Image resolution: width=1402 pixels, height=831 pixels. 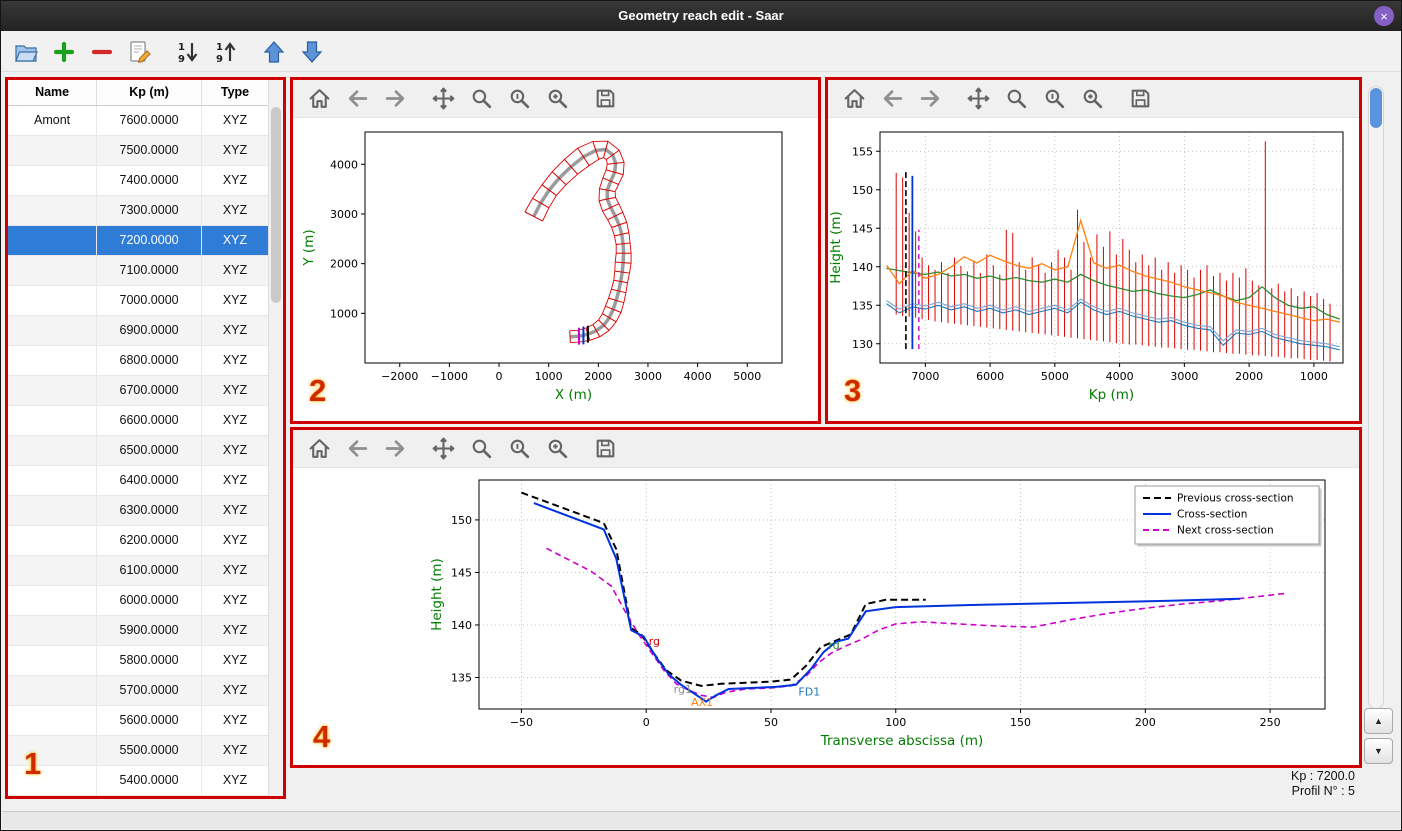 What do you see at coordinates (1384, 16) in the screenshot?
I see `close-button: ×` at bounding box center [1384, 16].